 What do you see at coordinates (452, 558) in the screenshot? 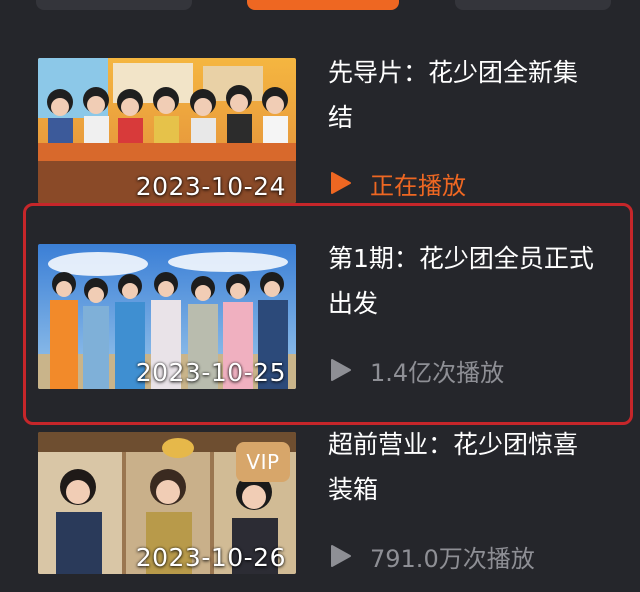
I see `status-text: 791.0万次播放` at bounding box center [452, 558].